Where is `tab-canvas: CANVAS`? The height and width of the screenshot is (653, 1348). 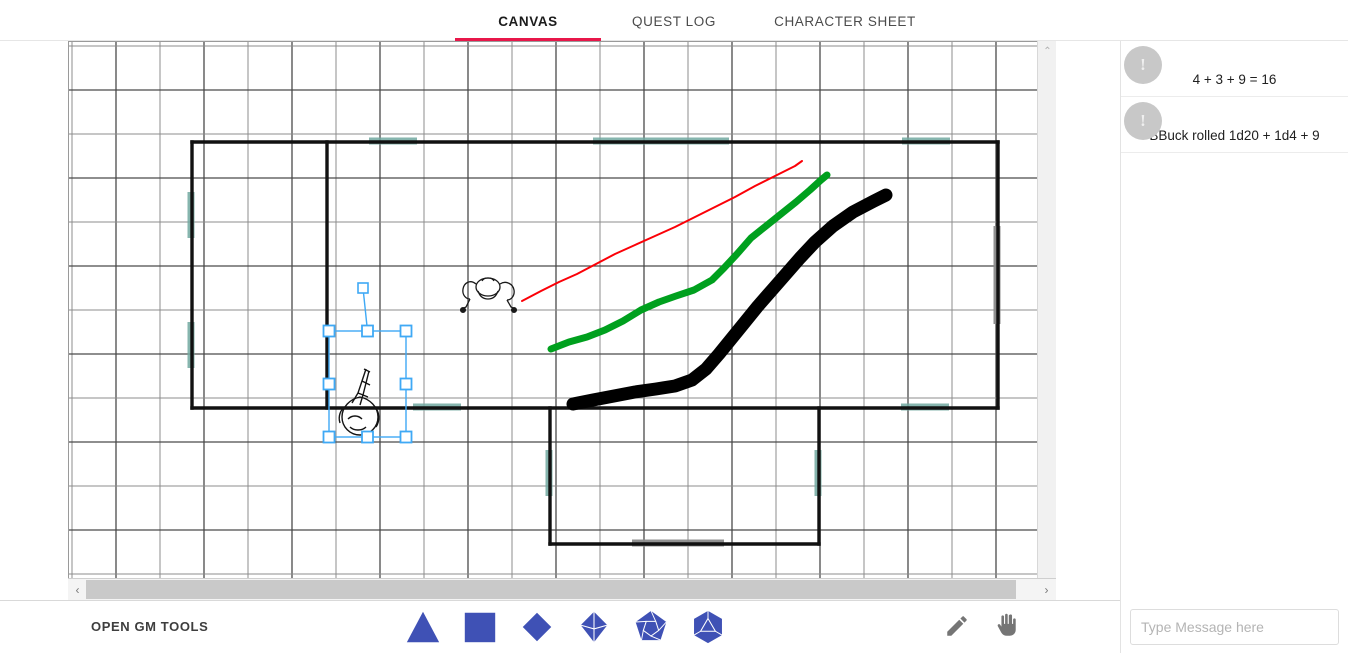
tab-canvas: CANVAS is located at coordinates (528, 20).